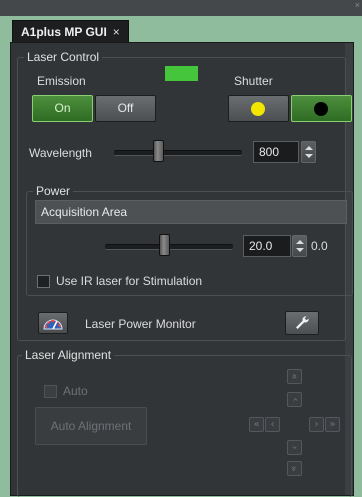 This screenshot has width=362, height=497. What do you see at coordinates (253, 81) in the screenshot?
I see `shutter-label: Shutter` at bounding box center [253, 81].